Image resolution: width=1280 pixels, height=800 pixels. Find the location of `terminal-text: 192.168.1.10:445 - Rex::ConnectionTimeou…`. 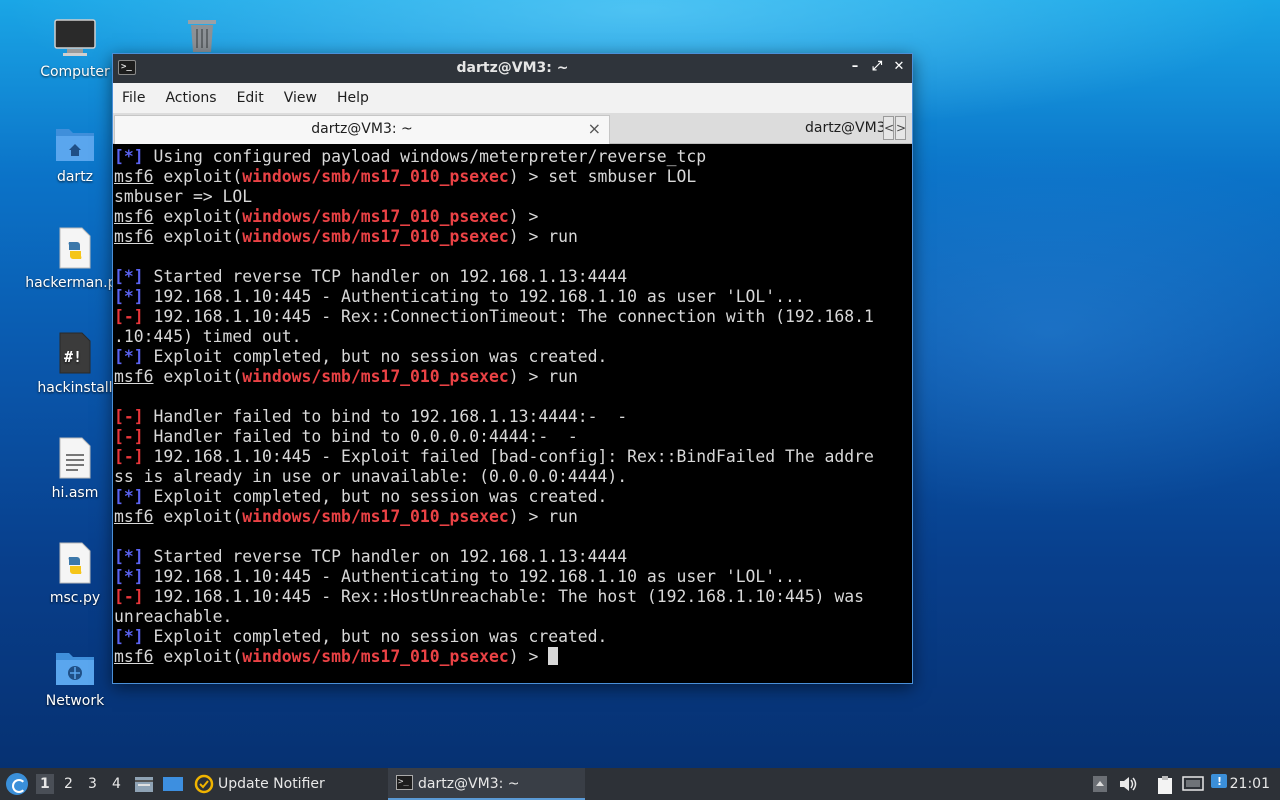

terminal-text: 192.168.1.10:445 - Rex::ConnectionTimeou… is located at coordinates (508, 316).